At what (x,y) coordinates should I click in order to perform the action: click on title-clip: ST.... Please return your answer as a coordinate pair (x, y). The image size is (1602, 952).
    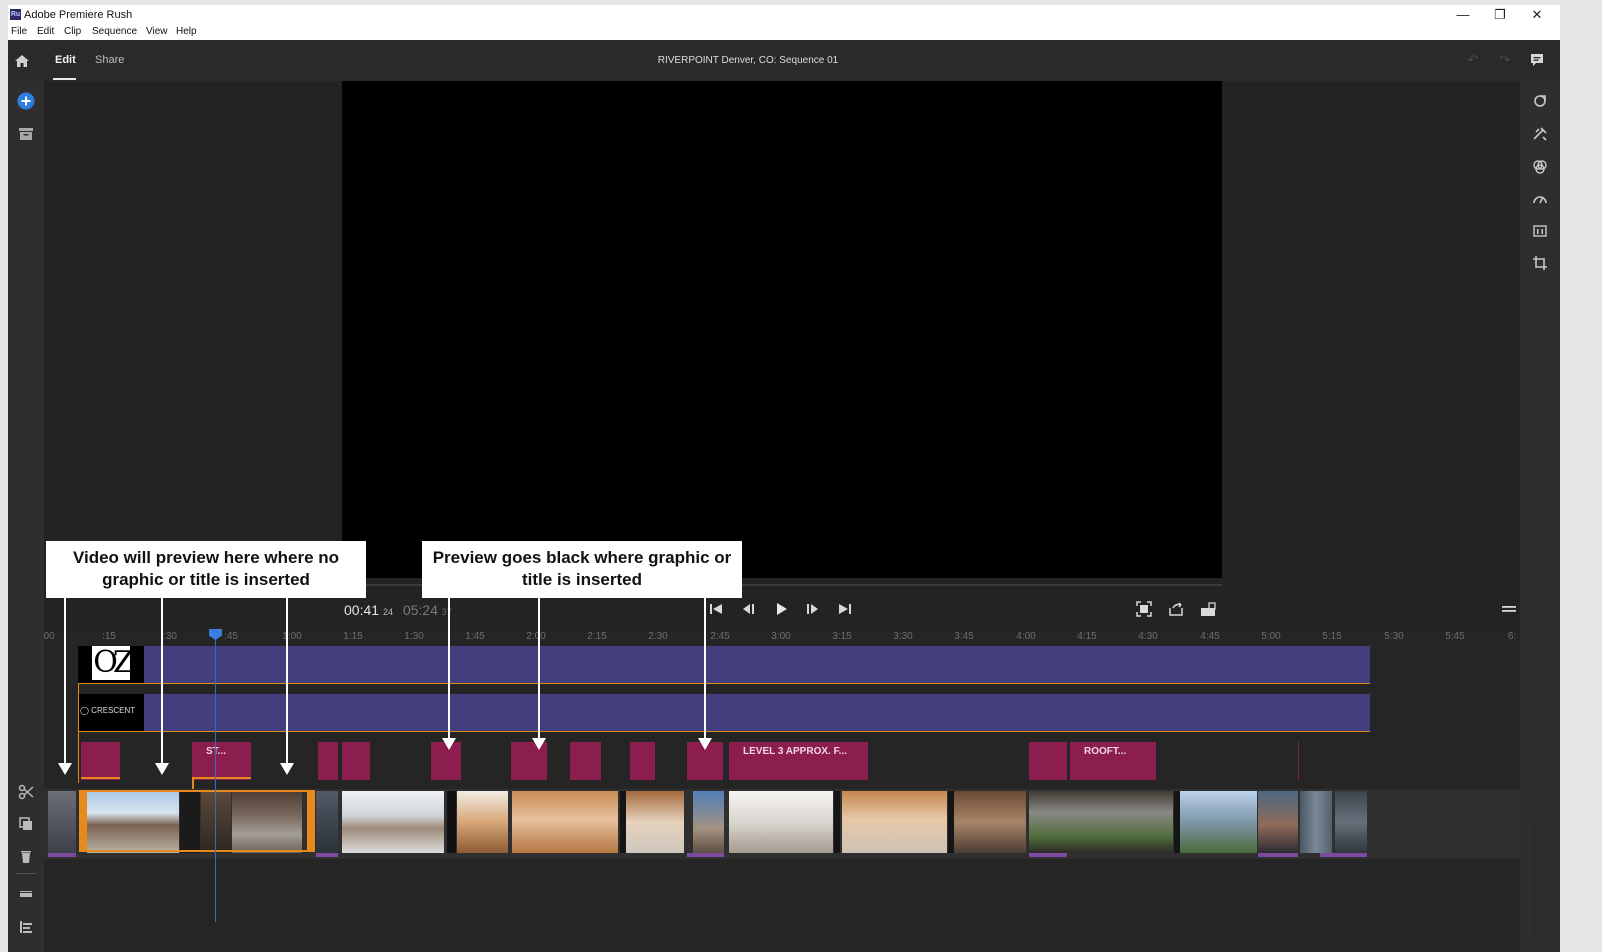
    Looking at the image, I should click on (221, 761).